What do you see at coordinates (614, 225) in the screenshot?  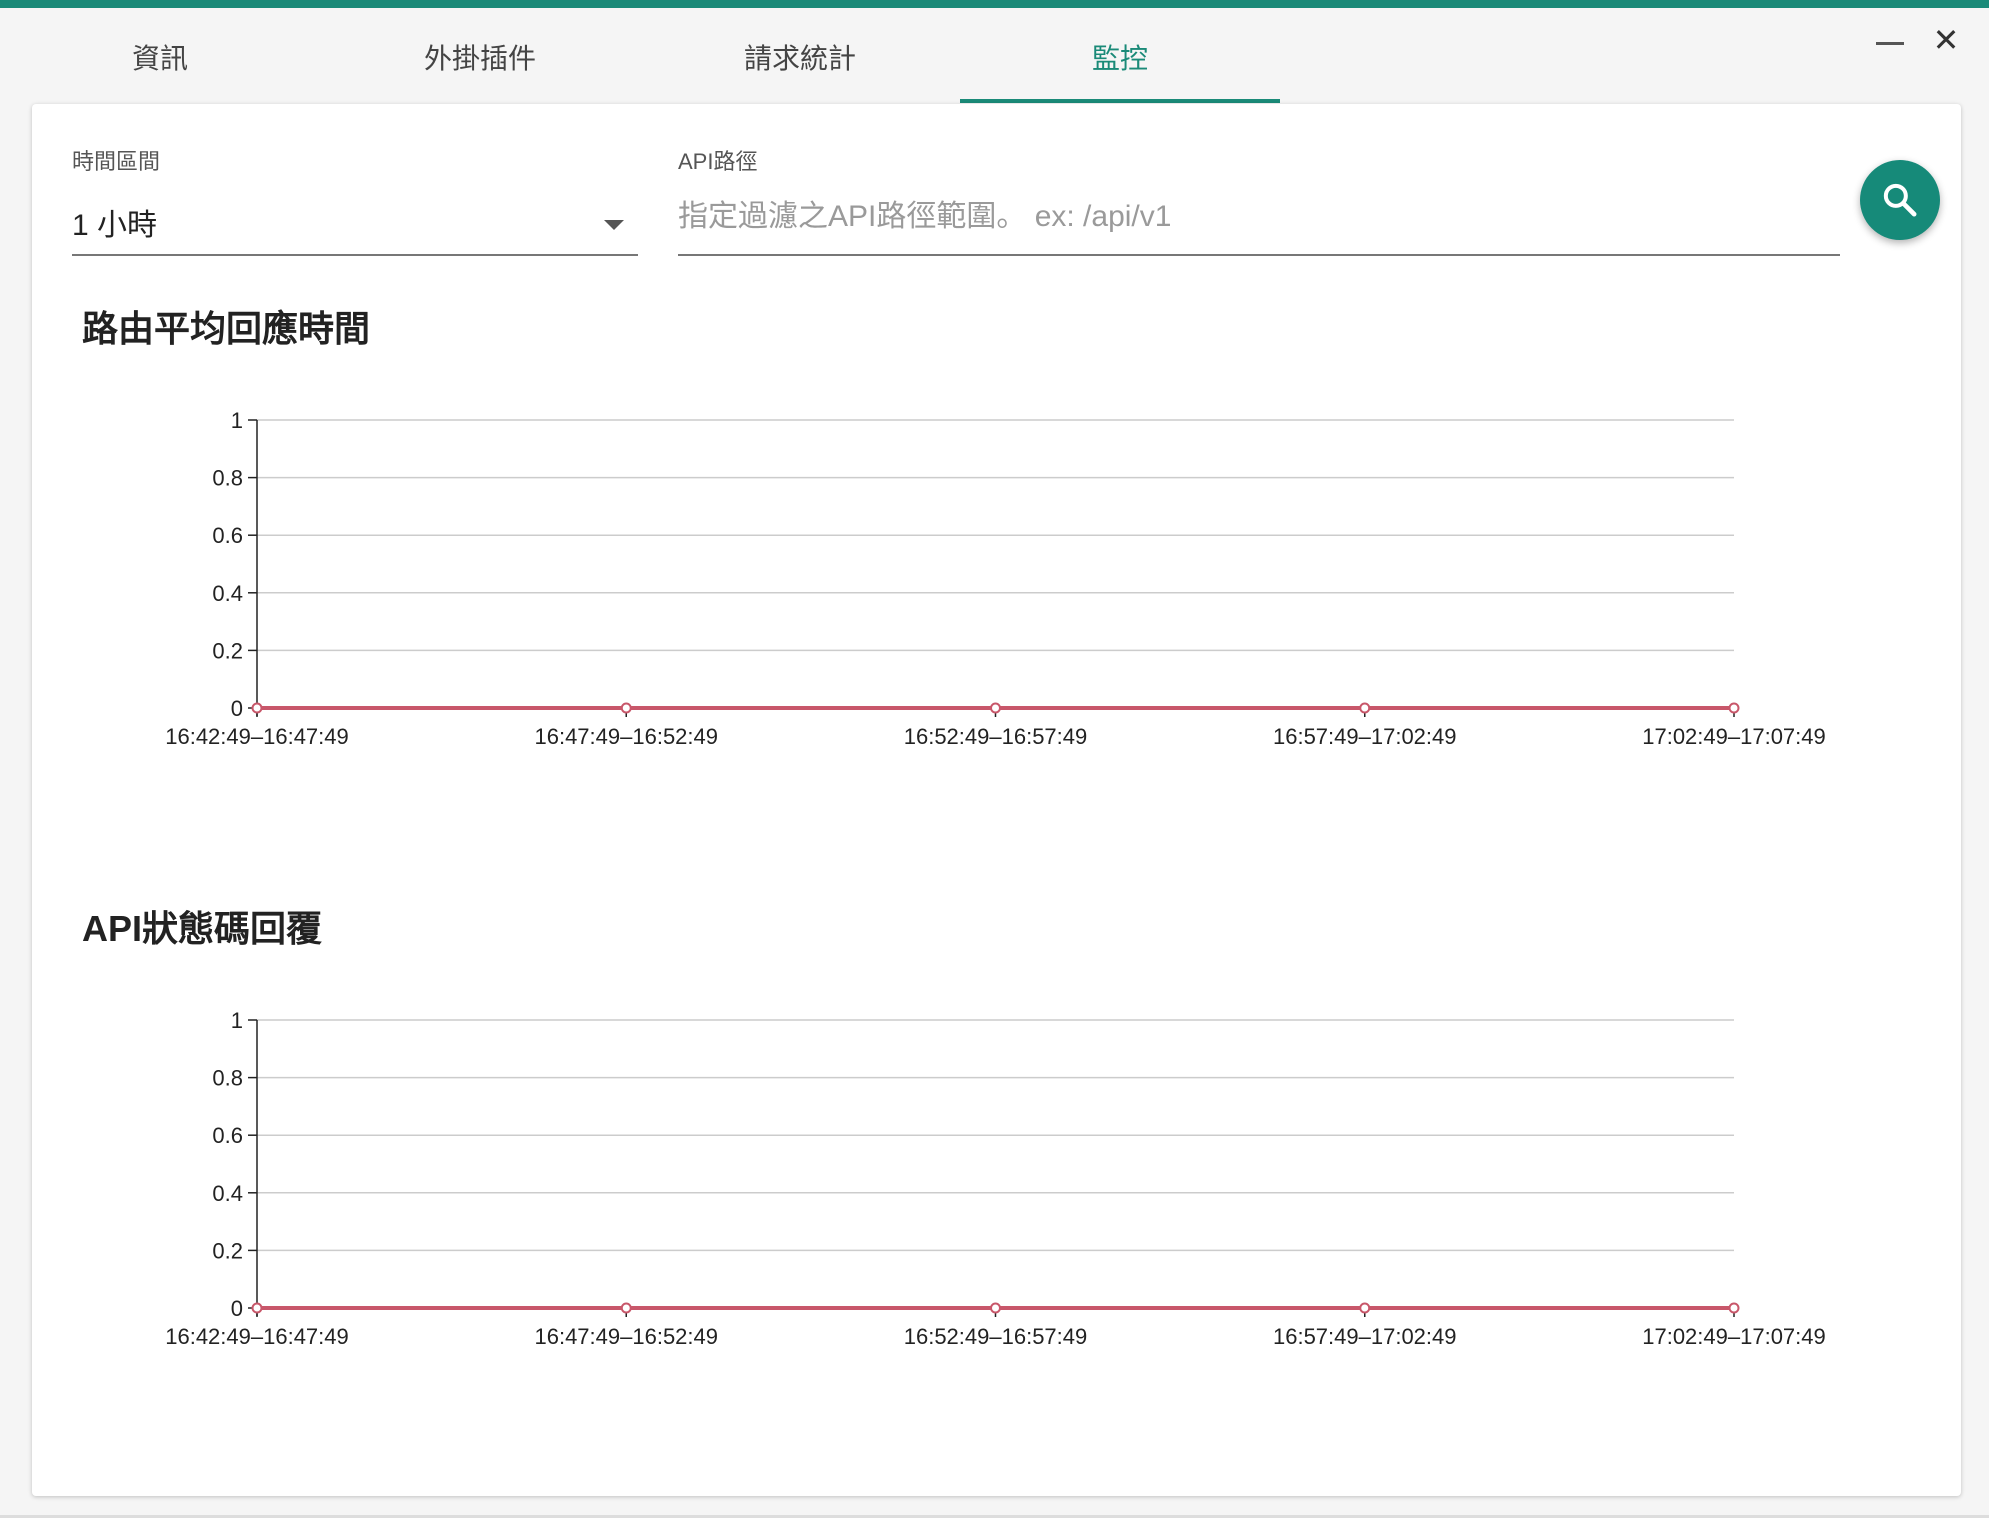 I see `chevron-down-icon` at bounding box center [614, 225].